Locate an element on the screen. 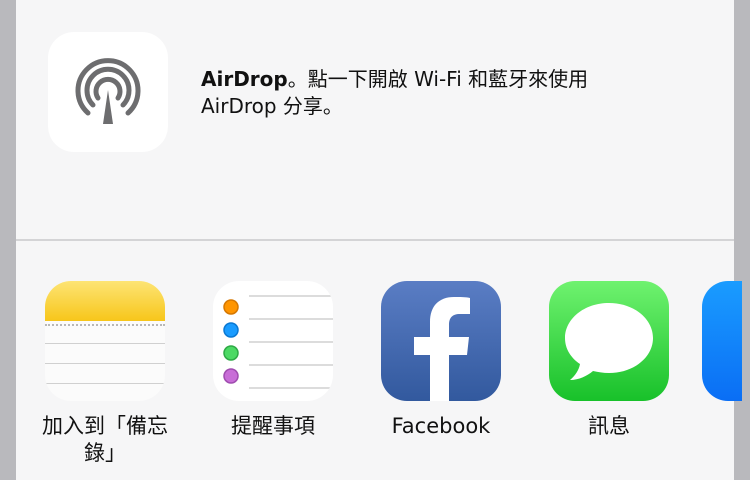 This screenshot has height=480, width=750. share-app-facebook: Facebook is located at coordinates (441, 360).